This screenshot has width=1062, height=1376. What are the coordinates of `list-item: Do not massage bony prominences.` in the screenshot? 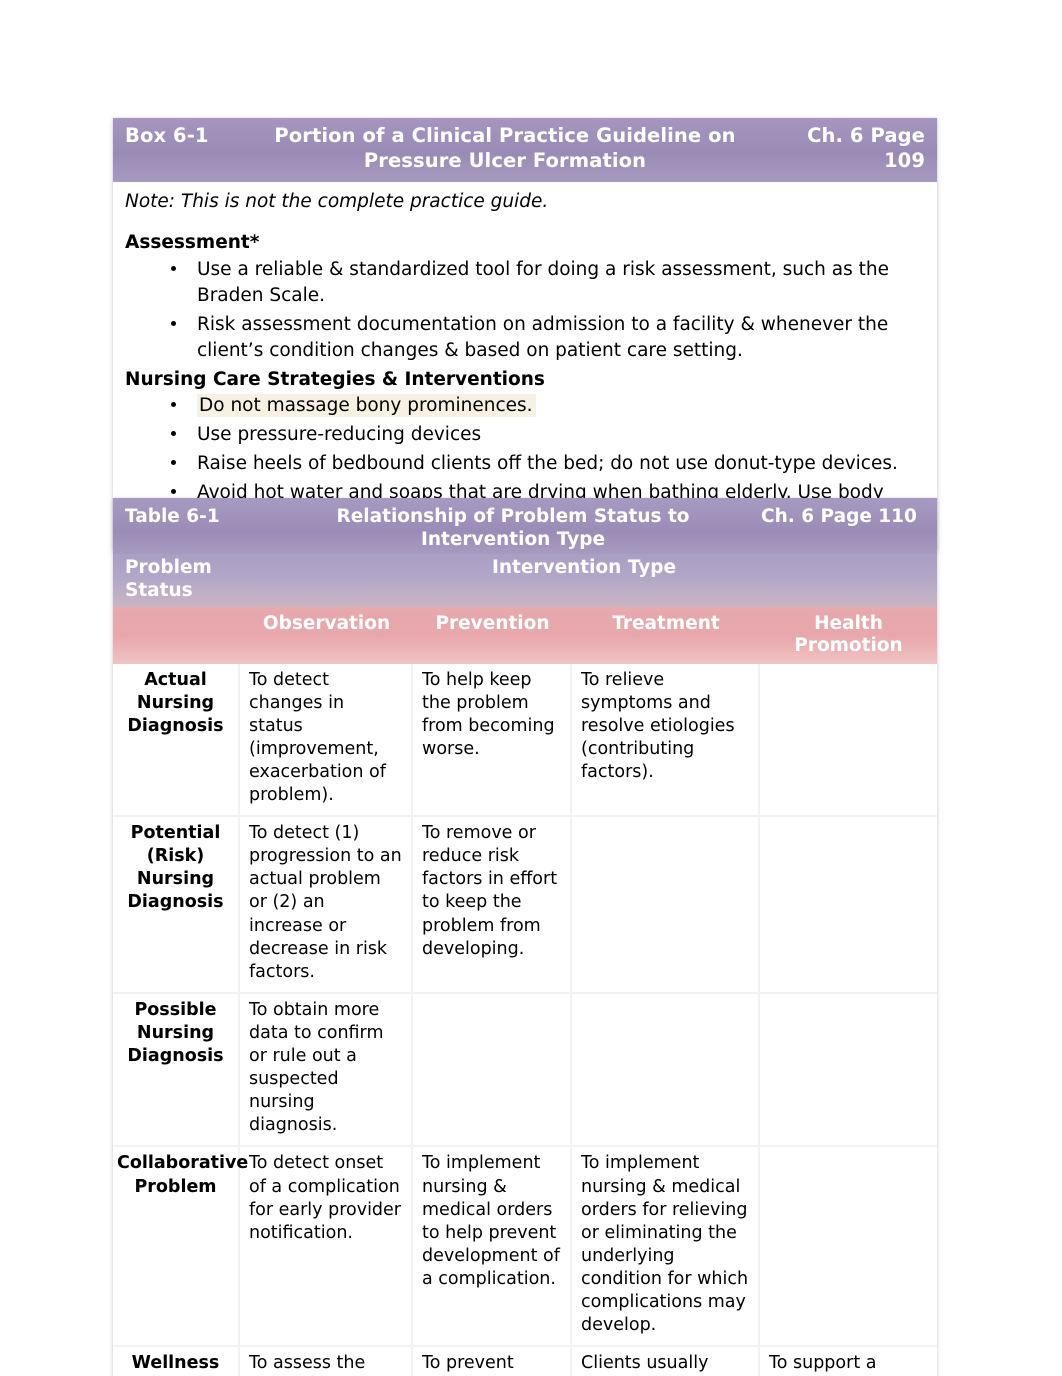 It's located at (524, 406).